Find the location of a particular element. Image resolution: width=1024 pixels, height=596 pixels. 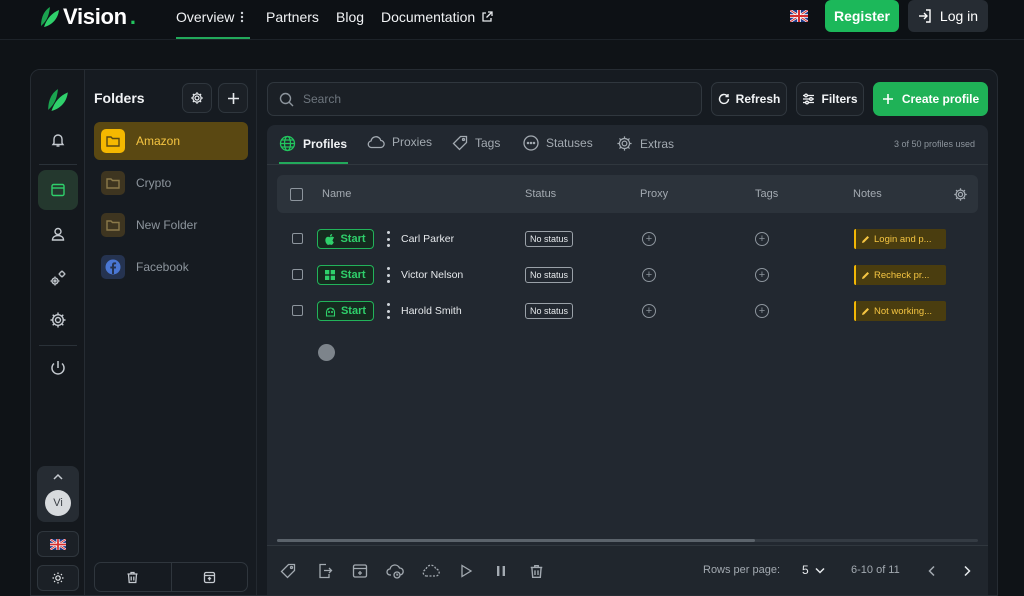

plus-icon is located at coordinates (233, 98).